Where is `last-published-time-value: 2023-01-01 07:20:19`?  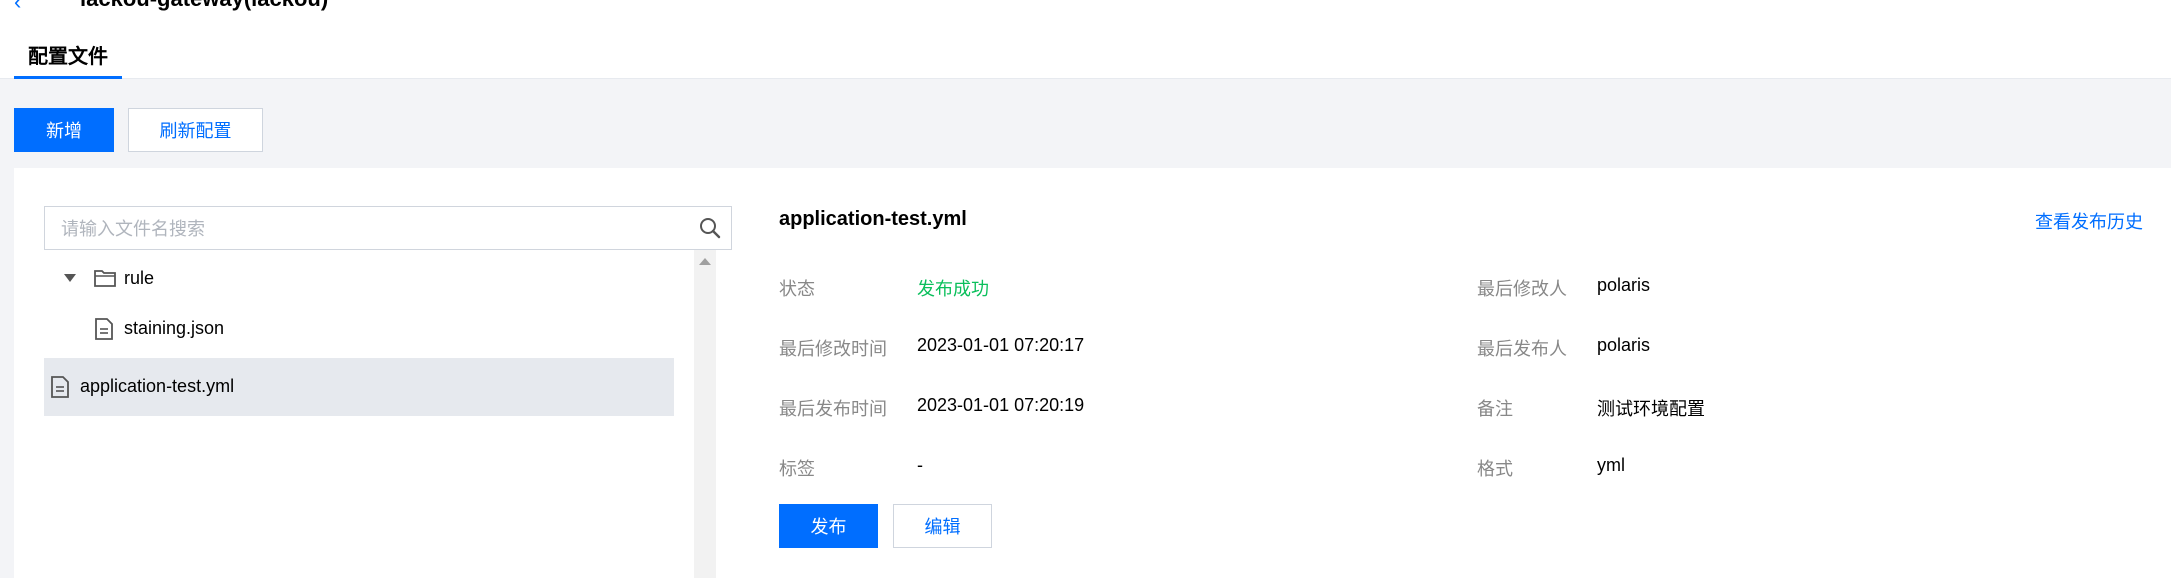
last-published-time-value: 2023-01-01 07:20:19 is located at coordinates (1001, 405).